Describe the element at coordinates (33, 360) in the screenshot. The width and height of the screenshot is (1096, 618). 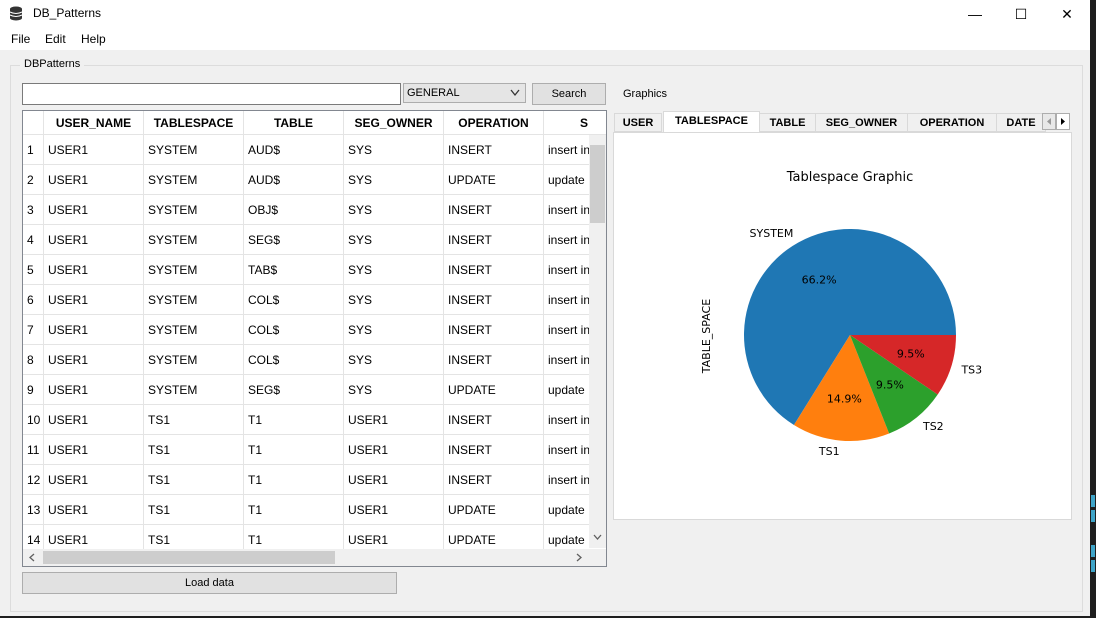
I see `row-header: 8` at that location.